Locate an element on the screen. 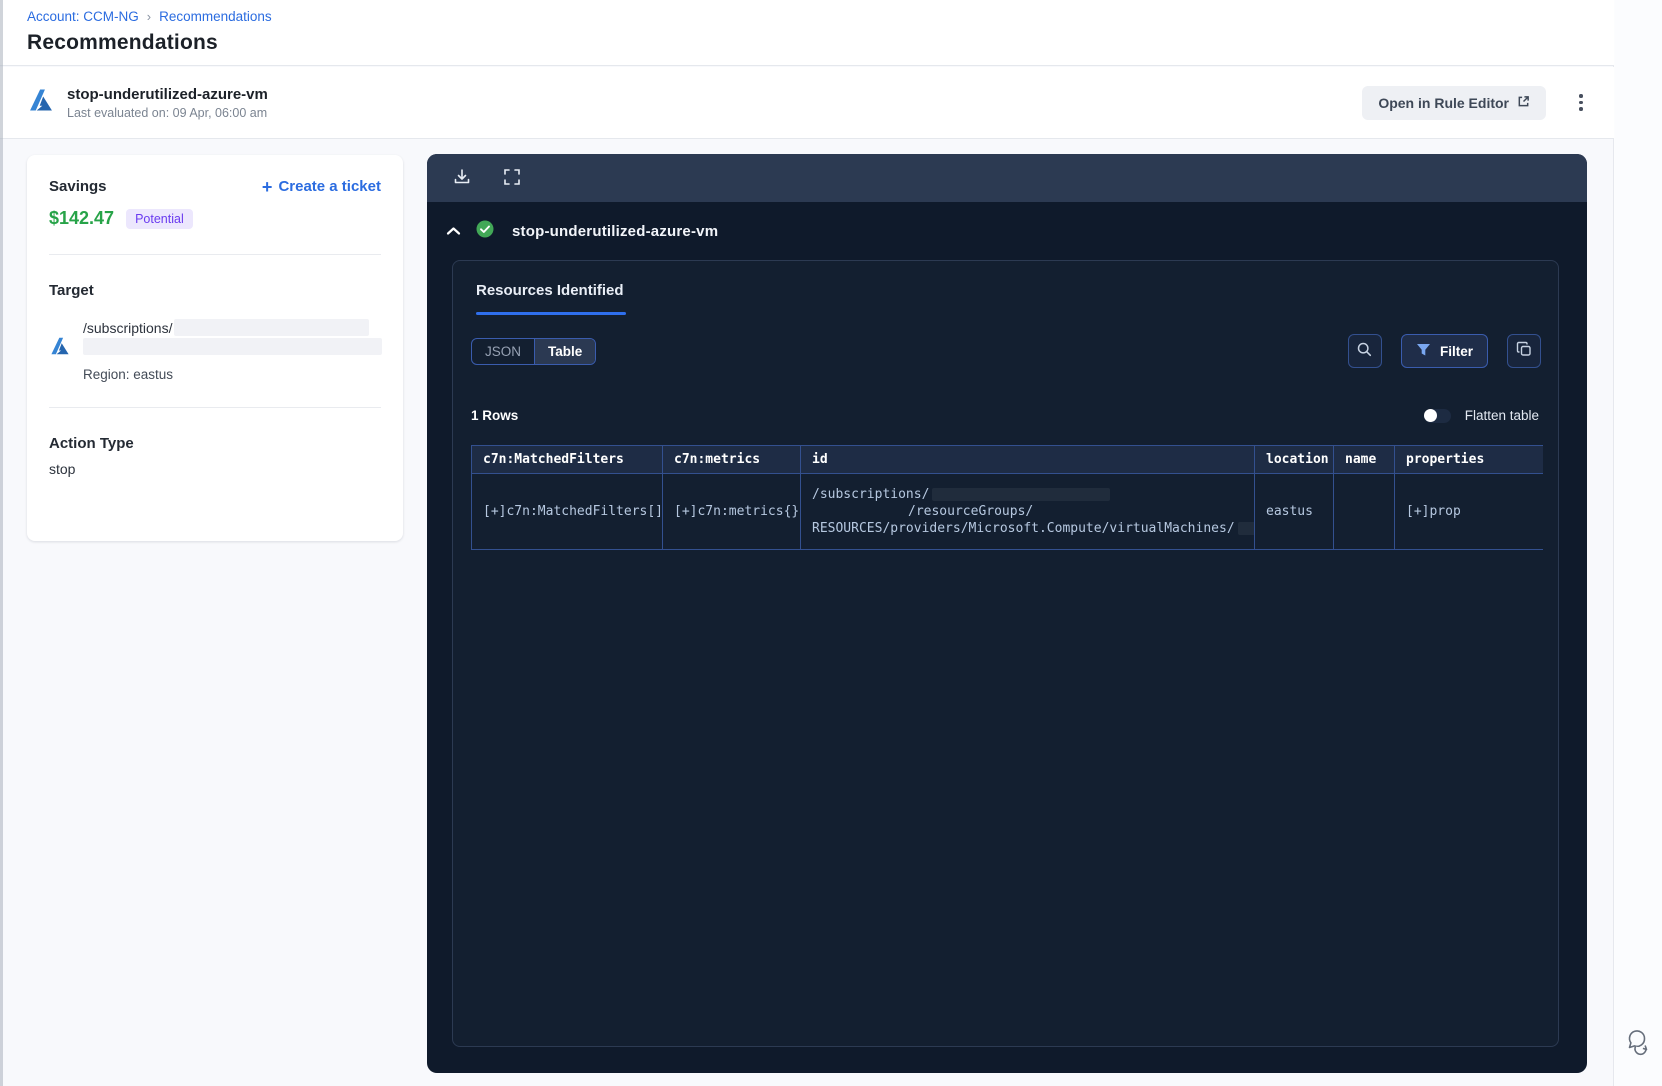 This screenshot has height=1086, width=1662. right-gutter is located at coordinates (1638, 543).